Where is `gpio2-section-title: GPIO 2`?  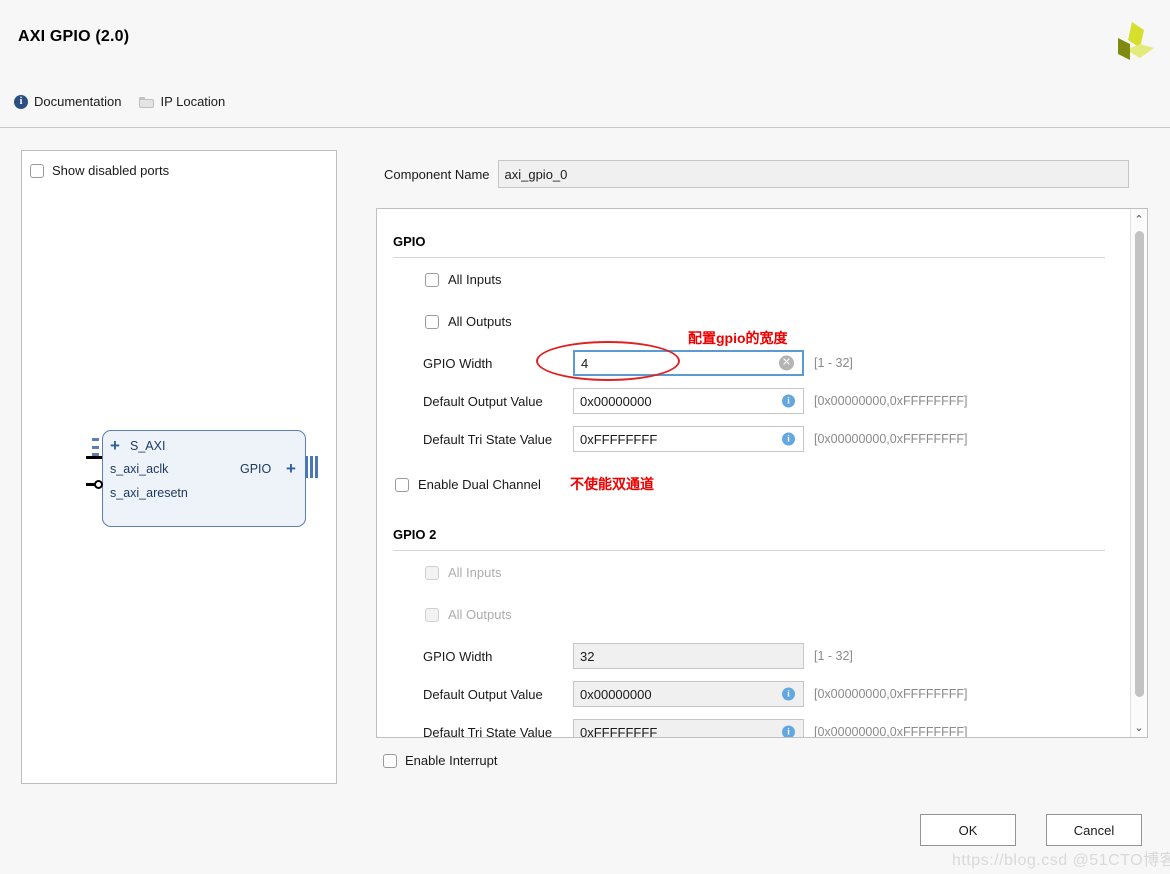
gpio2-section-title: GPIO 2 is located at coordinates (415, 534).